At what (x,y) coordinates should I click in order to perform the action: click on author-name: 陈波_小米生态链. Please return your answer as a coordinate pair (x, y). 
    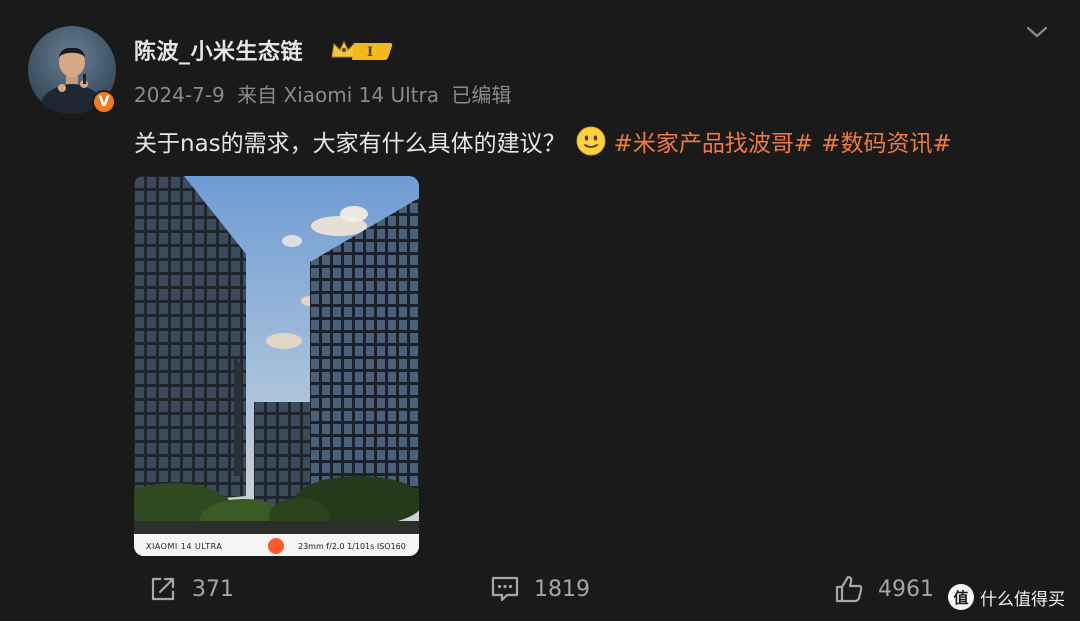
    Looking at the image, I should click on (218, 50).